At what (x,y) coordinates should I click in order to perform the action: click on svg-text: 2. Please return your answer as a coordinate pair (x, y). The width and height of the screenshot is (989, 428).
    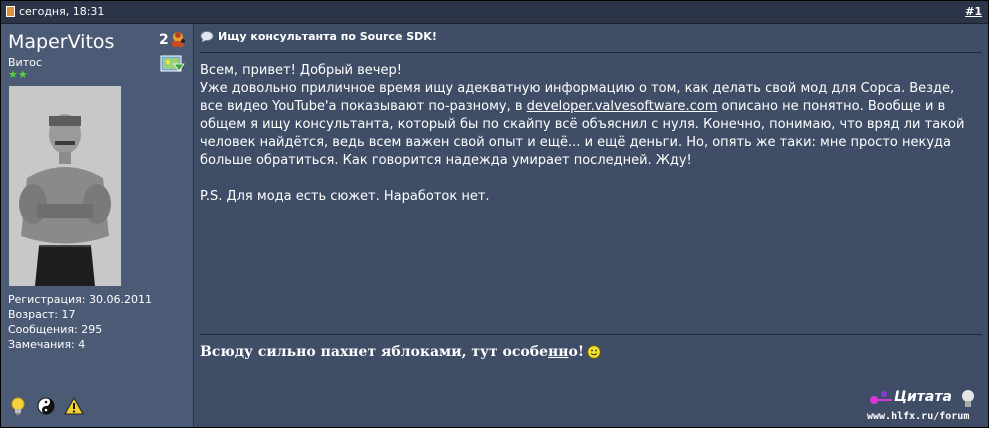
    Looking at the image, I should click on (164, 40).